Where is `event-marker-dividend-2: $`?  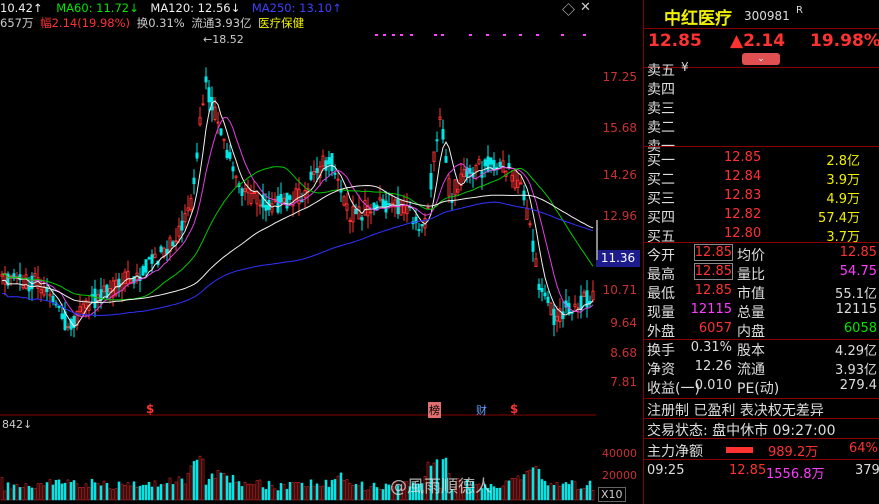
event-marker-dividend-2: $ is located at coordinates (514, 409).